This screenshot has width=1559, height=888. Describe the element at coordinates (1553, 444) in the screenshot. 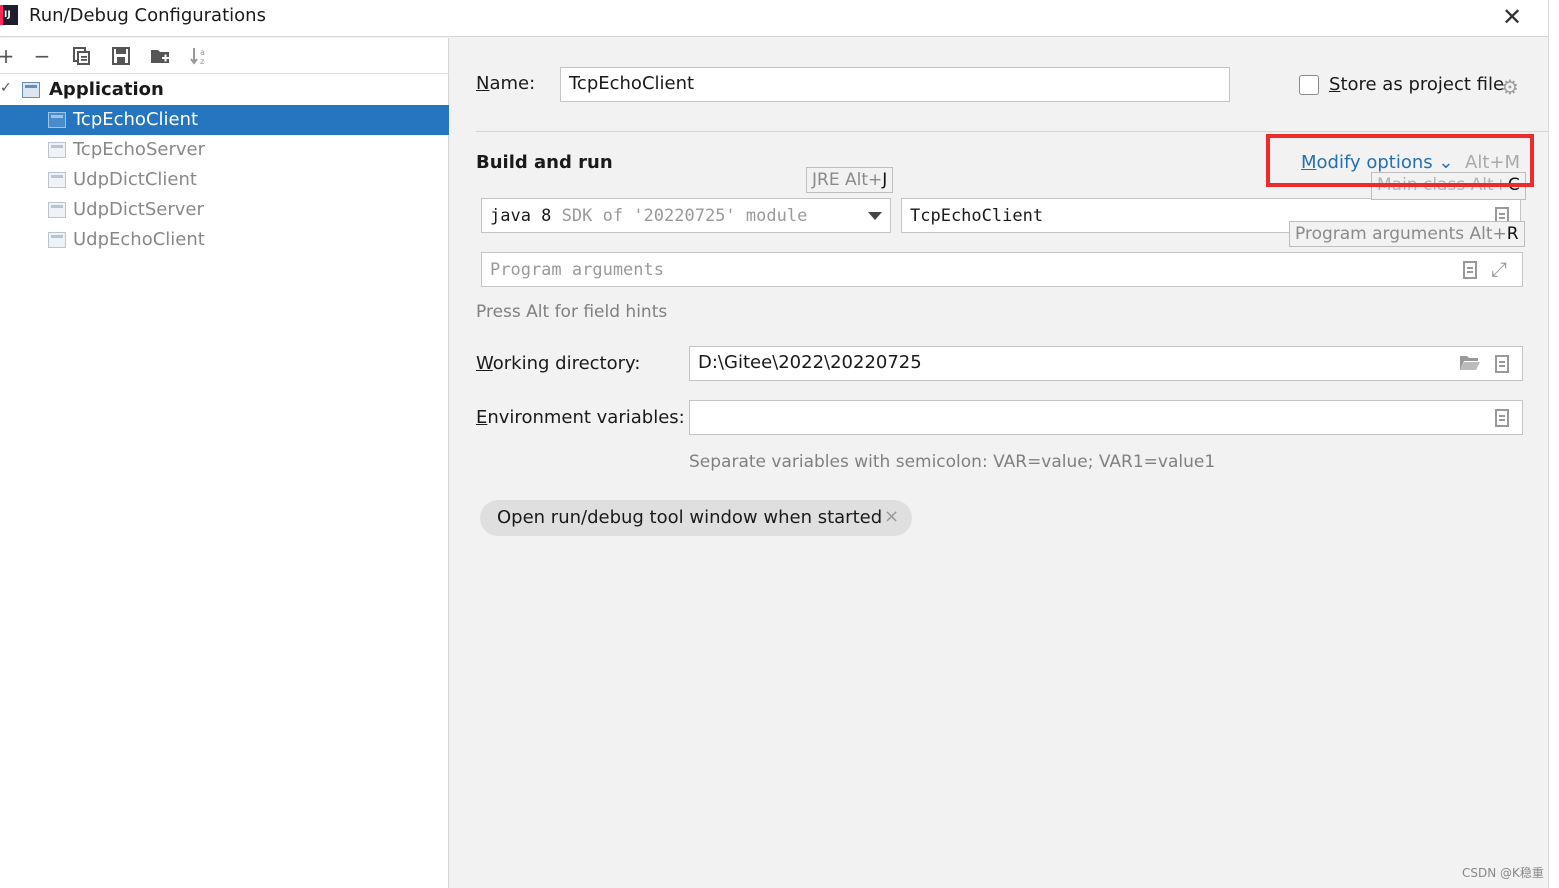

I see `scrollbar` at that location.